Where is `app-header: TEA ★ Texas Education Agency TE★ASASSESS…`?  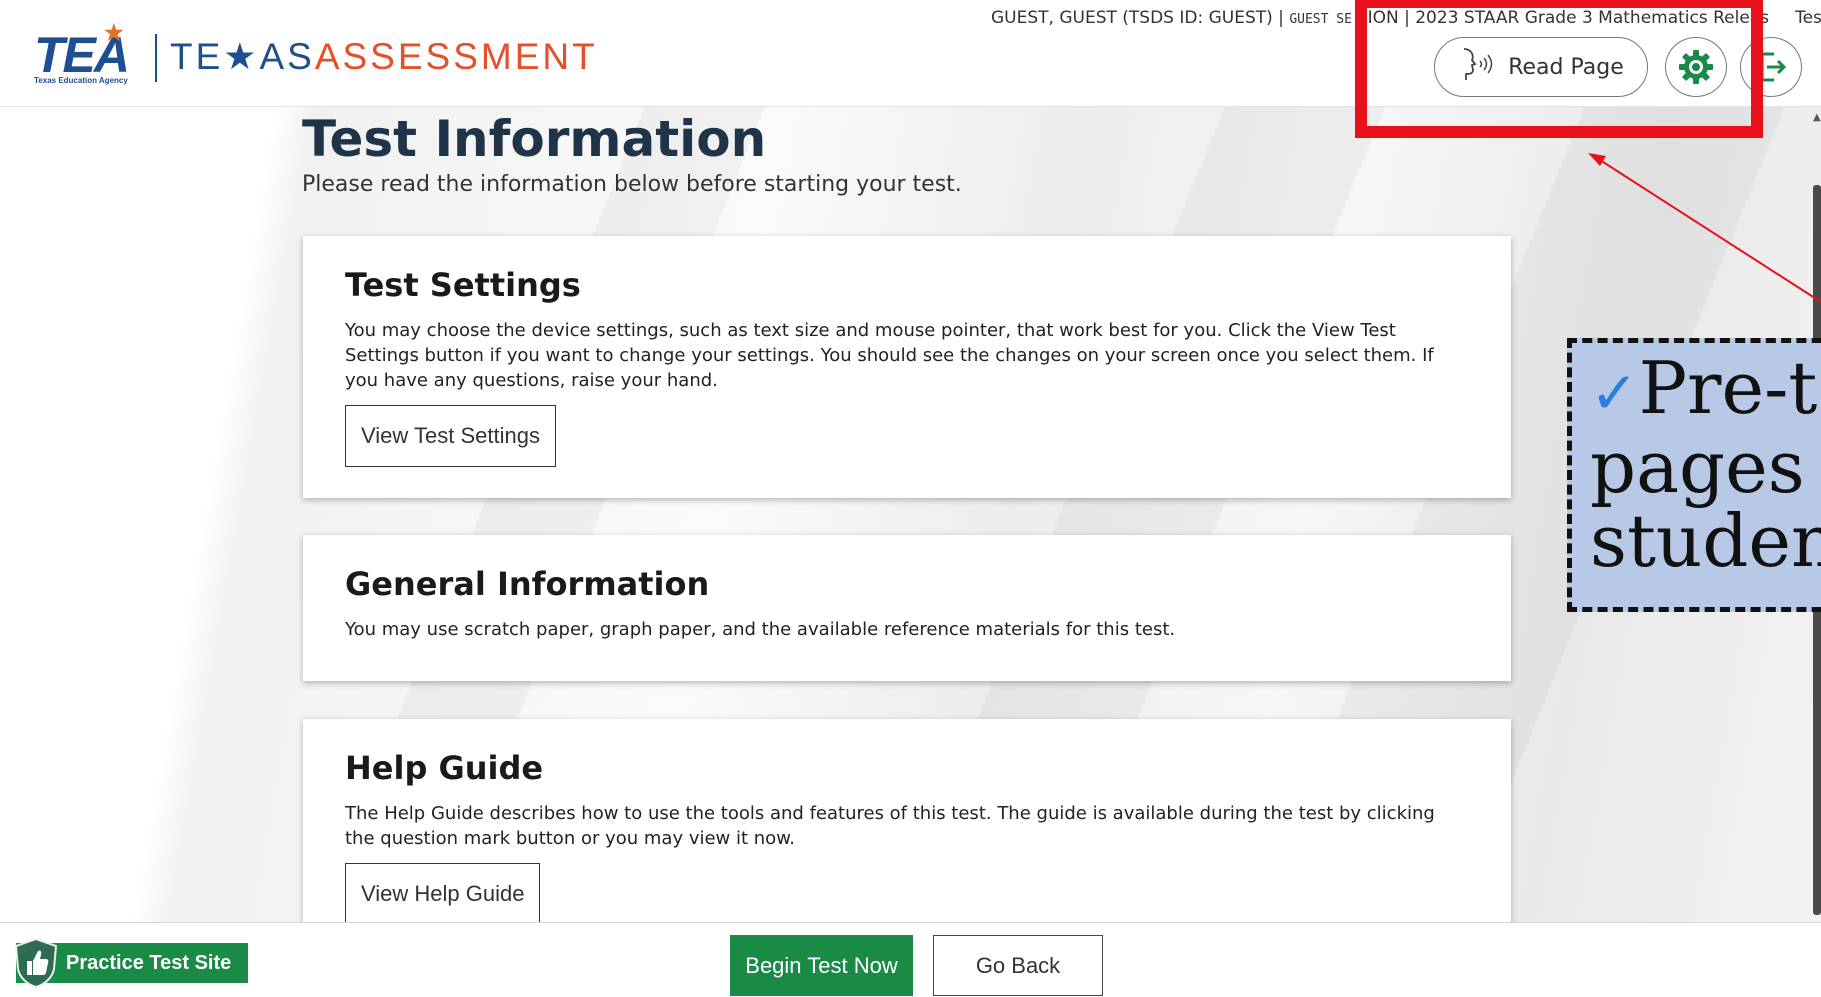
app-header: TEA ★ Texas Education Agency TE★ASASSESS… is located at coordinates (910, 53).